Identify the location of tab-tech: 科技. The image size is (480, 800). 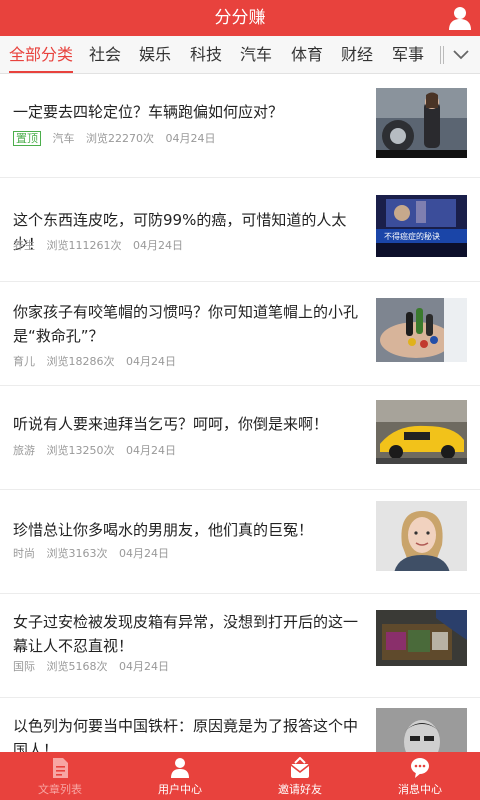
(206, 54).